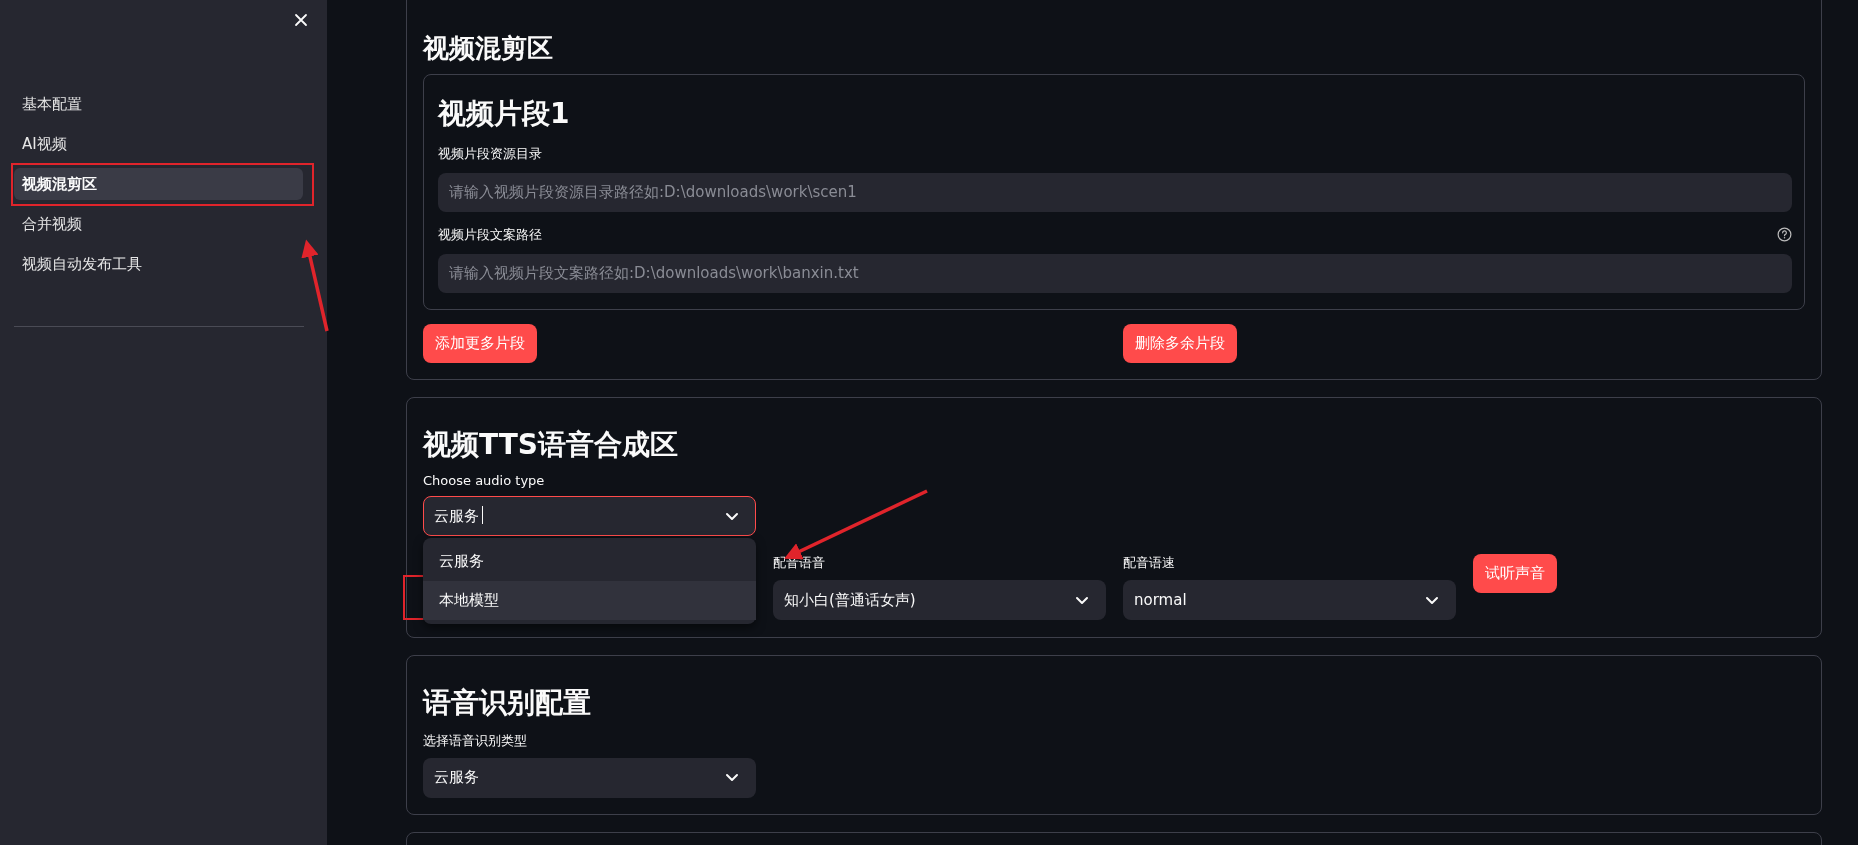  Describe the element at coordinates (488, 49) in the screenshot. I see `section-title: 视频混剪区` at that location.